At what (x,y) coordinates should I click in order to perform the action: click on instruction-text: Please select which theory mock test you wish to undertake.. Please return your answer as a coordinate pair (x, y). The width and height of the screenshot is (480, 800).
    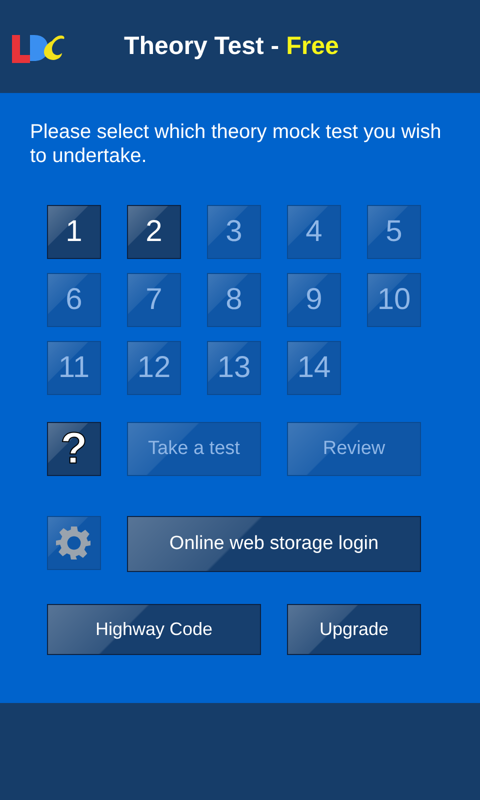
    Looking at the image, I should click on (236, 144).